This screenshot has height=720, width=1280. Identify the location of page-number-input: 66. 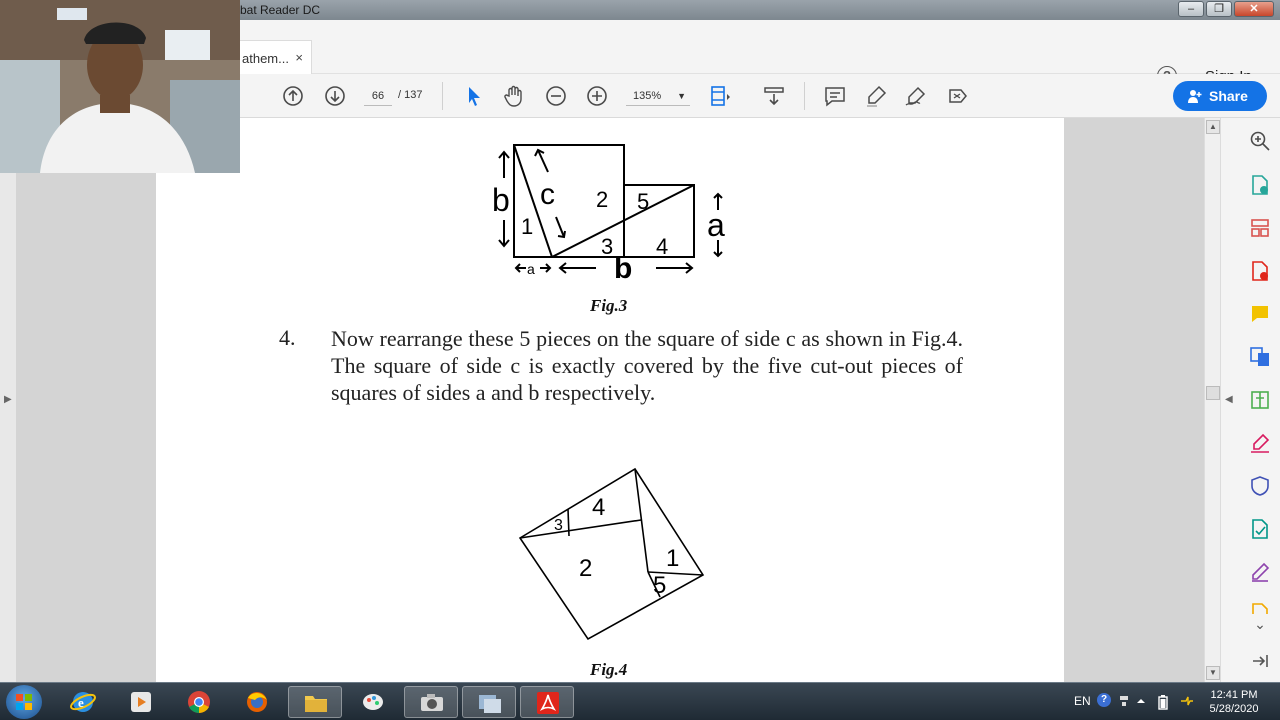
(378, 96).